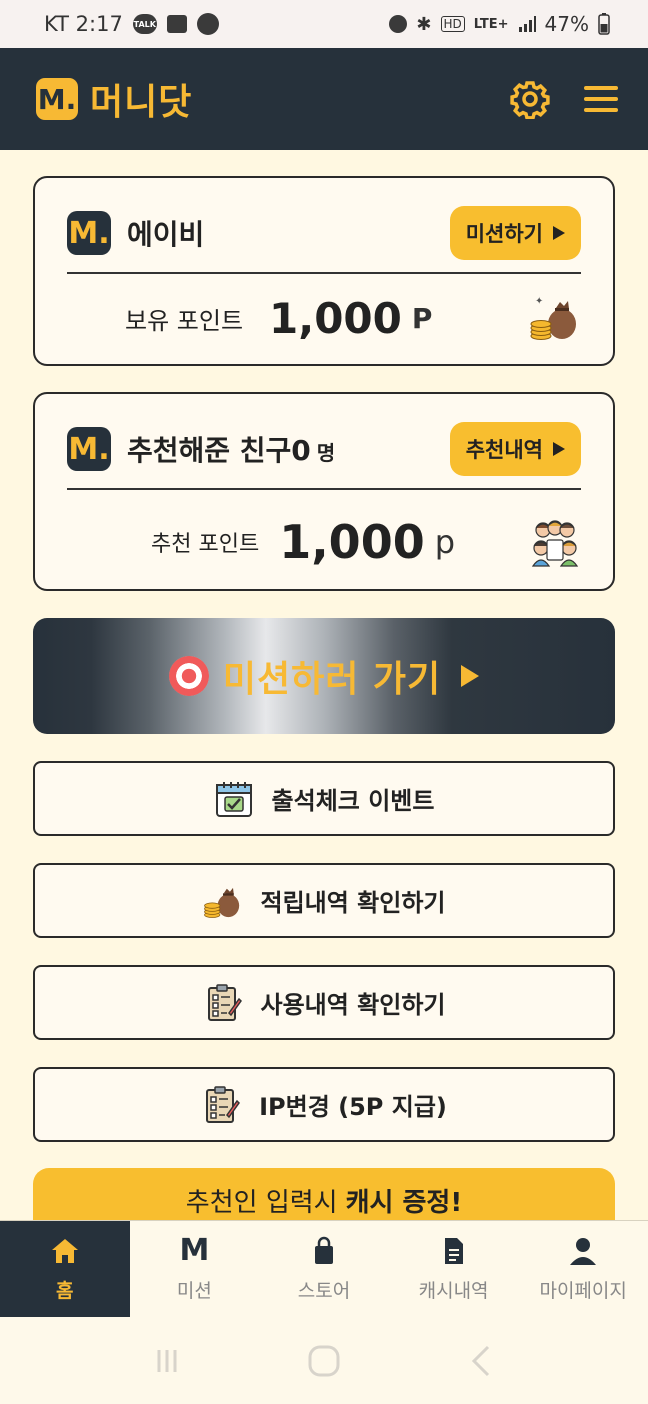 This screenshot has width=648, height=1404. I want to click on ip-change-button: IP변경 (5P 지급), so click(324, 1104).